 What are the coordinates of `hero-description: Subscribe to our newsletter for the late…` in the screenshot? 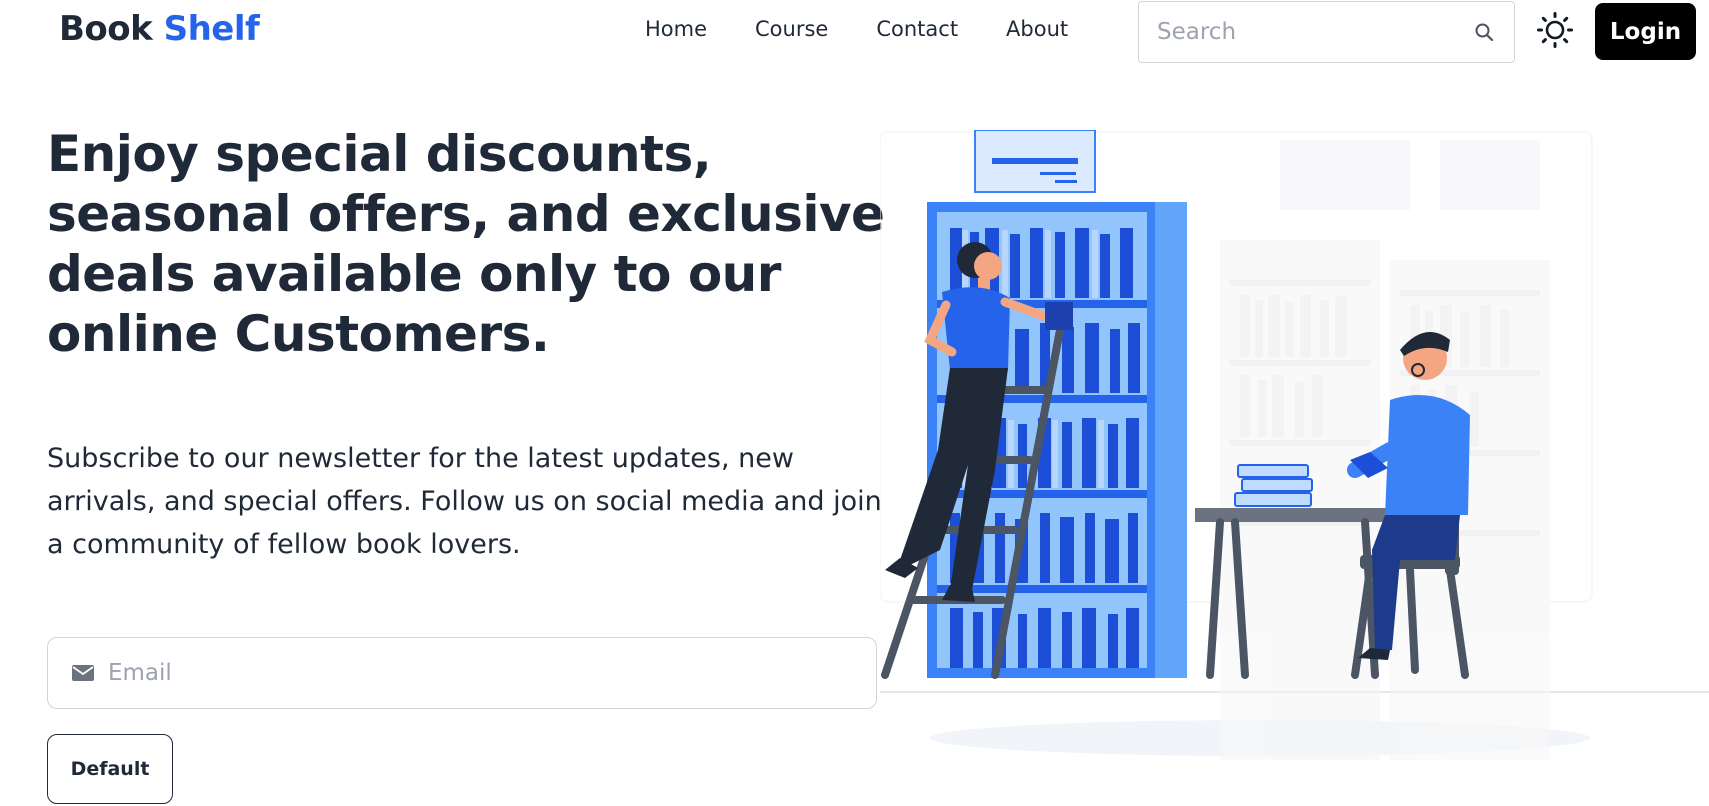 It's located at (464, 501).